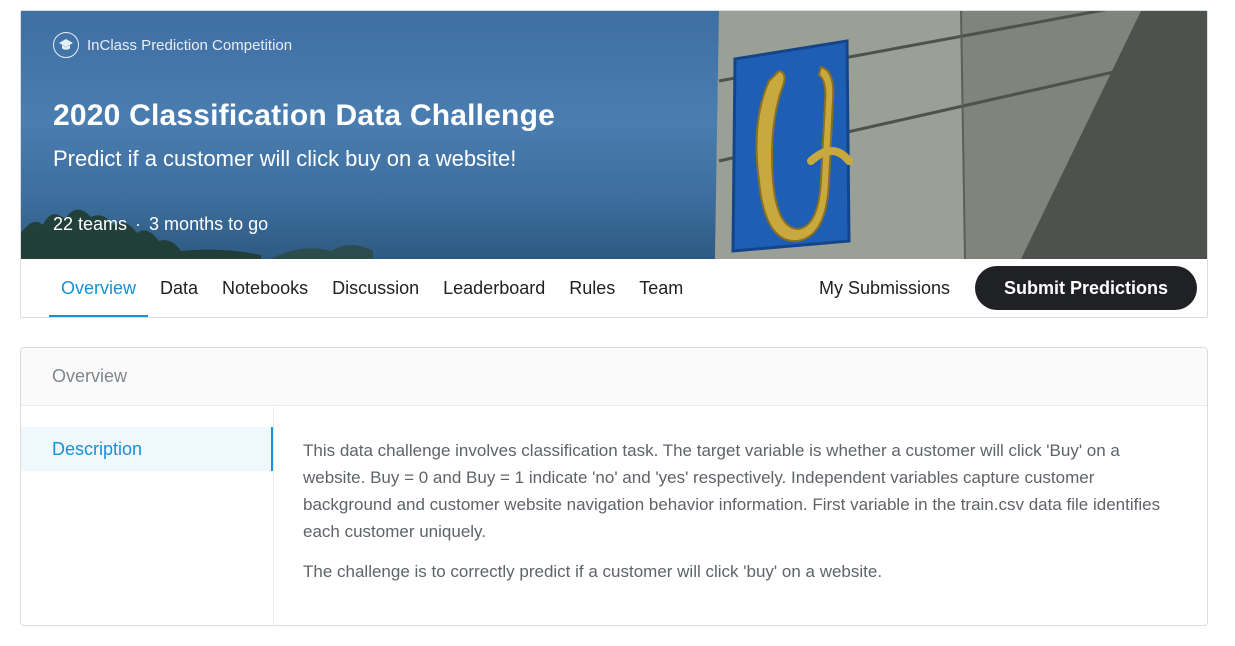  I want to click on tab-overview: Overview, so click(99, 288).